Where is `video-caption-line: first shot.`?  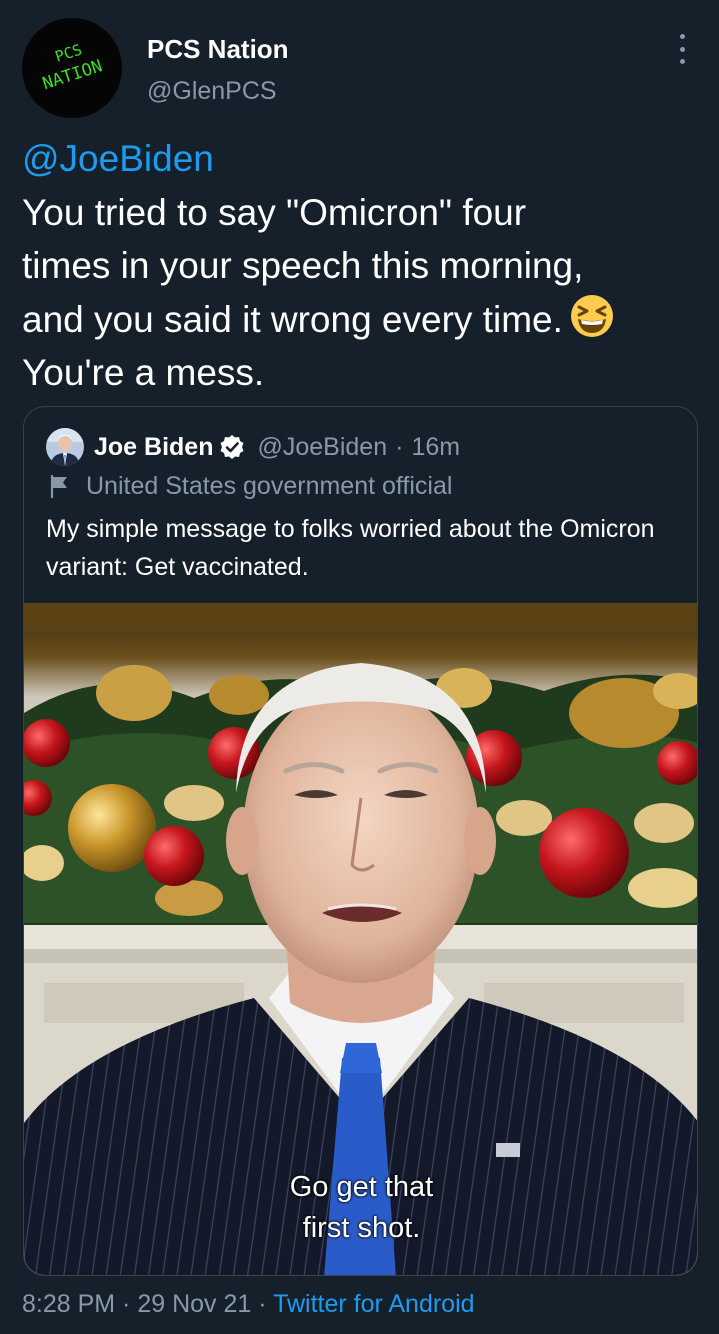
video-caption-line: first shot. is located at coordinates (361, 1228).